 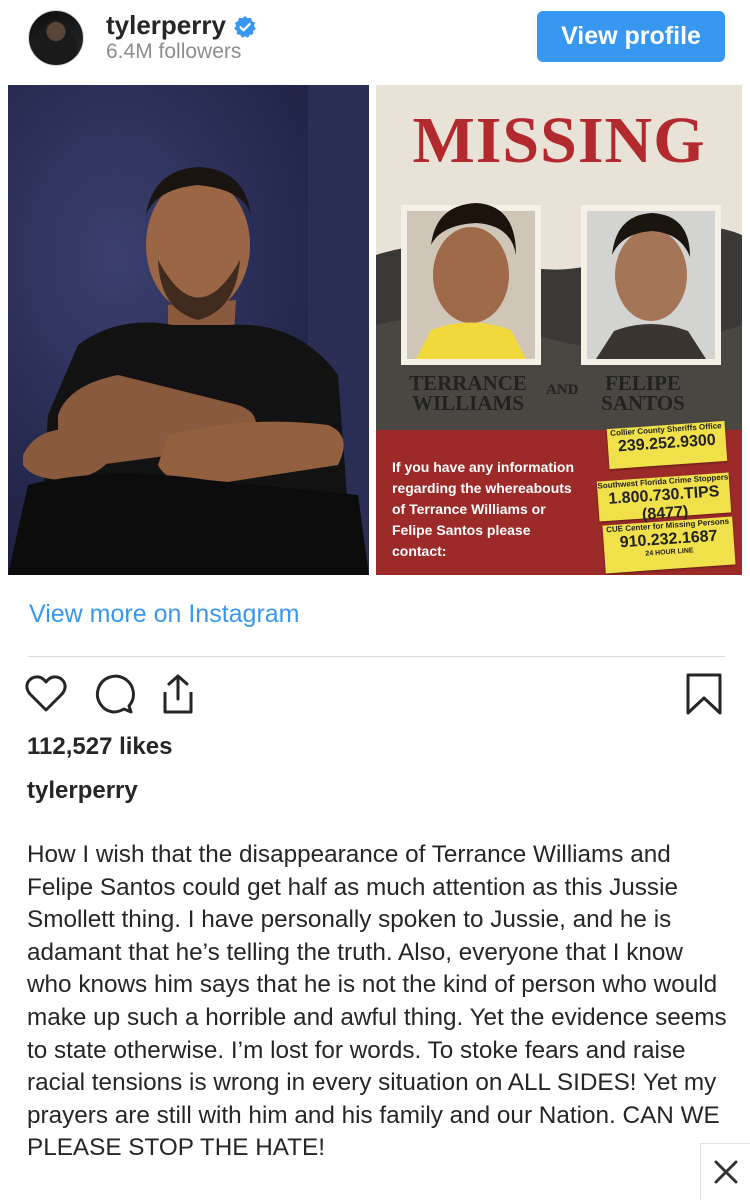 What do you see at coordinates (164, 614) in the screenshot?
I see `view-more-link: View more on Instagram` at bounding box center [164, 614].